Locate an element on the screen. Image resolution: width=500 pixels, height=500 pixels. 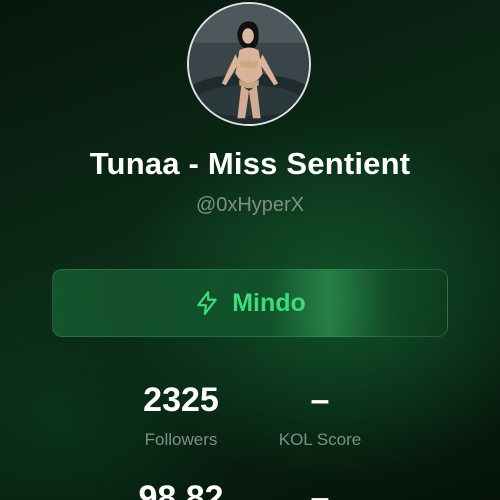
kol-score-value: – is located at coordinates (320, 400).